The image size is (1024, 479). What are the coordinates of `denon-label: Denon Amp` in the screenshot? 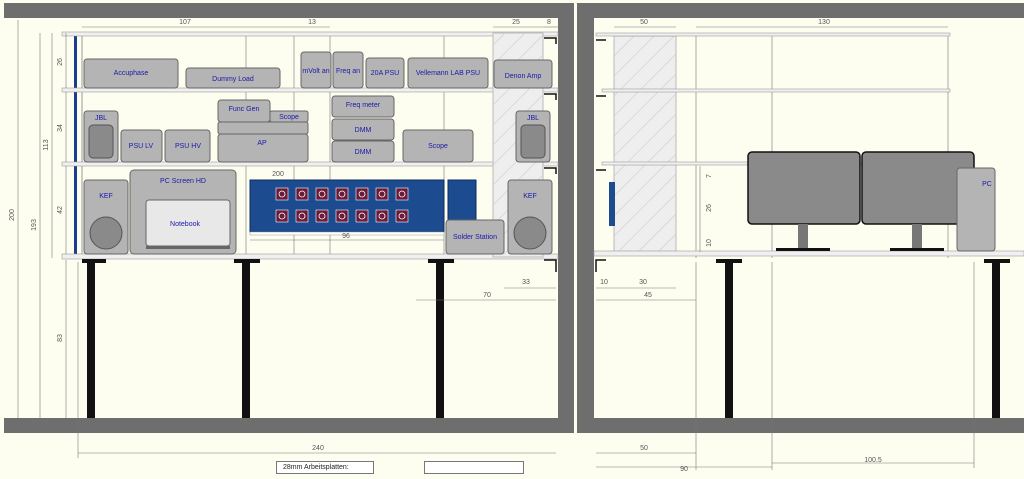 It's located at (523, 76).